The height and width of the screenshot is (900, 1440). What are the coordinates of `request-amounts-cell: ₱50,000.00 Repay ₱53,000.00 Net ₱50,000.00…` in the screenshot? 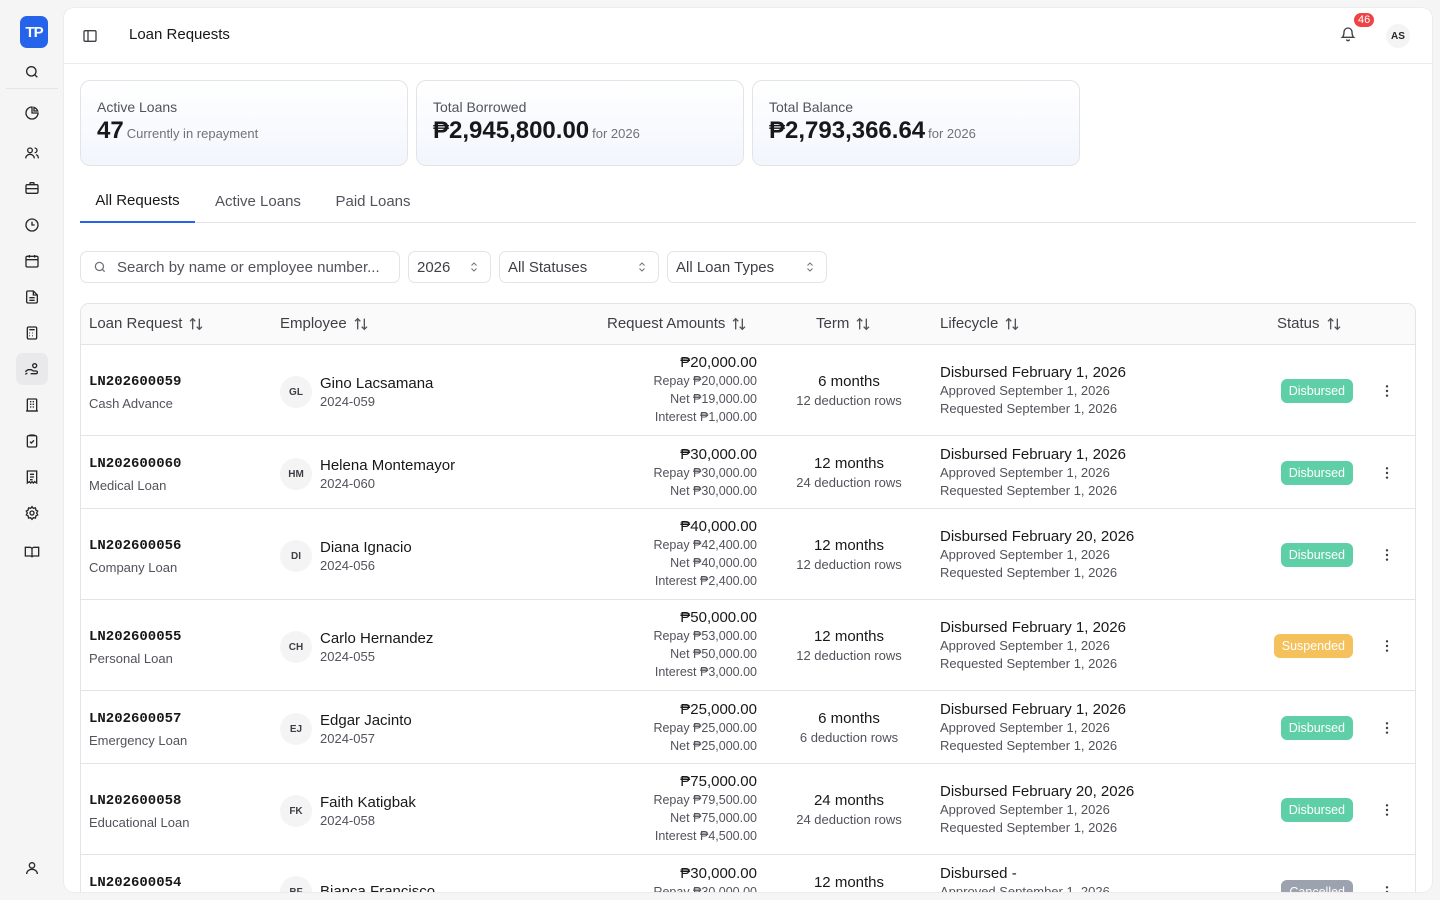 It's located at (657, 644).